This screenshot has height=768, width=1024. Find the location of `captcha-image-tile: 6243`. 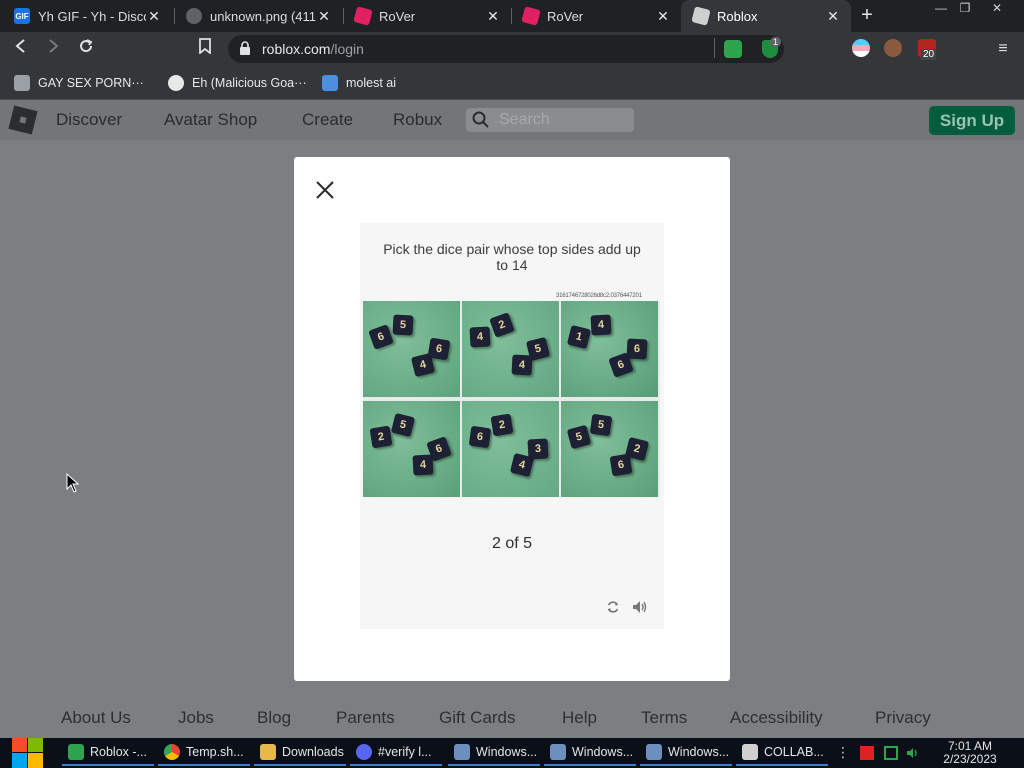

captcha-image-tile: 6243 is located at coordinates (510, 449).